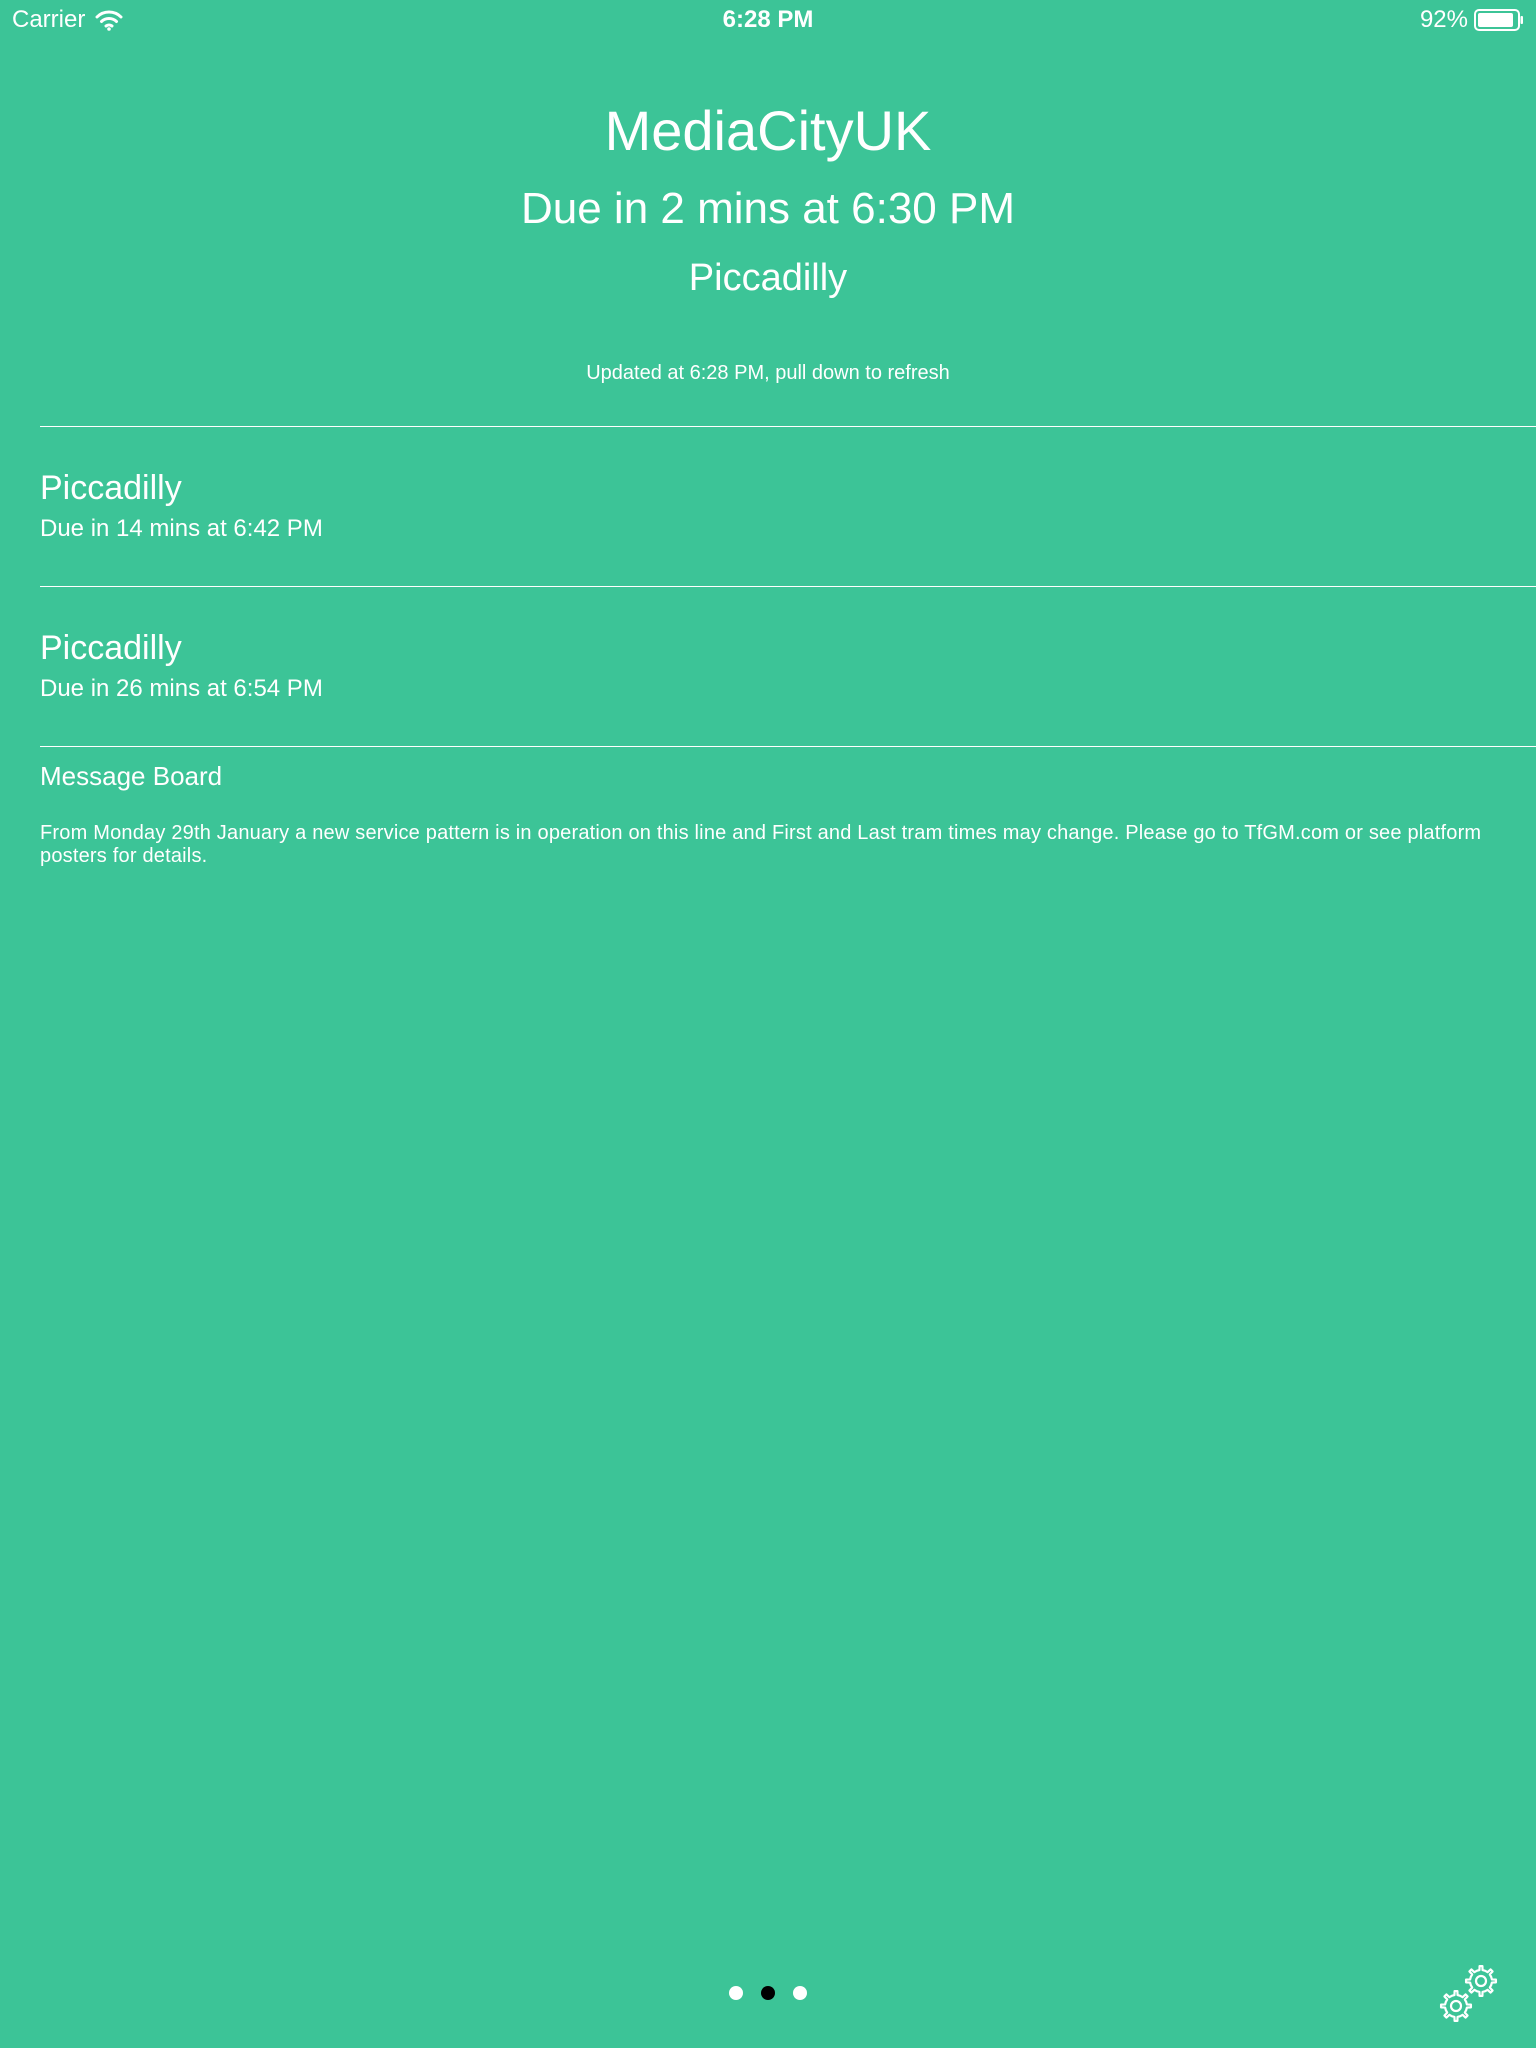 This screenshot has width=1536, height=2048. What do you see at coordinates (181, 528) in the screenshot?
I see `departure-due: Due in 14 mins at 6:42 PM` at bounding box center [181, 528].